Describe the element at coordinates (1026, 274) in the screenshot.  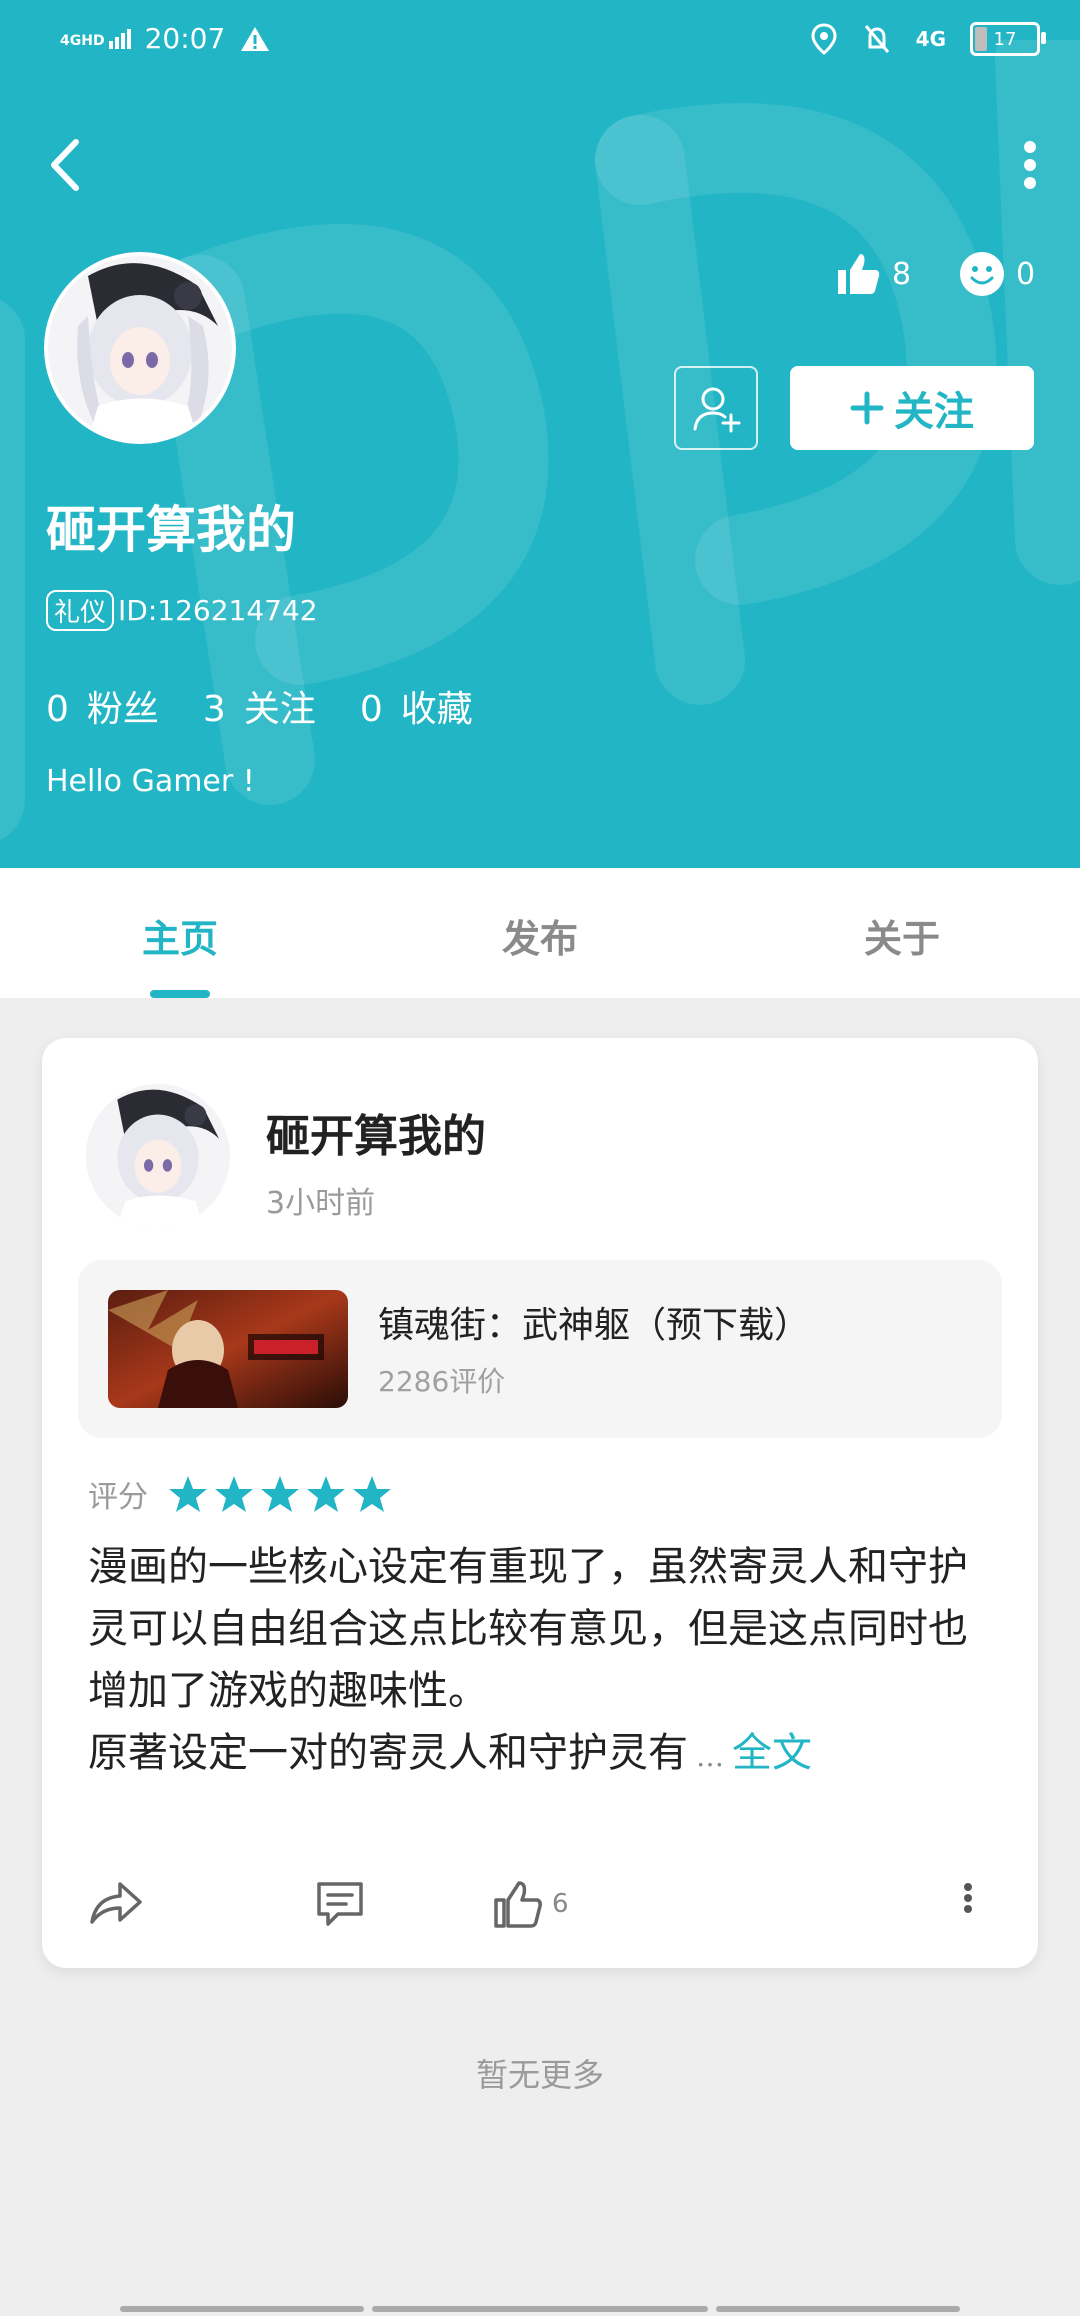
I see `smiles-count: 0` at that location.